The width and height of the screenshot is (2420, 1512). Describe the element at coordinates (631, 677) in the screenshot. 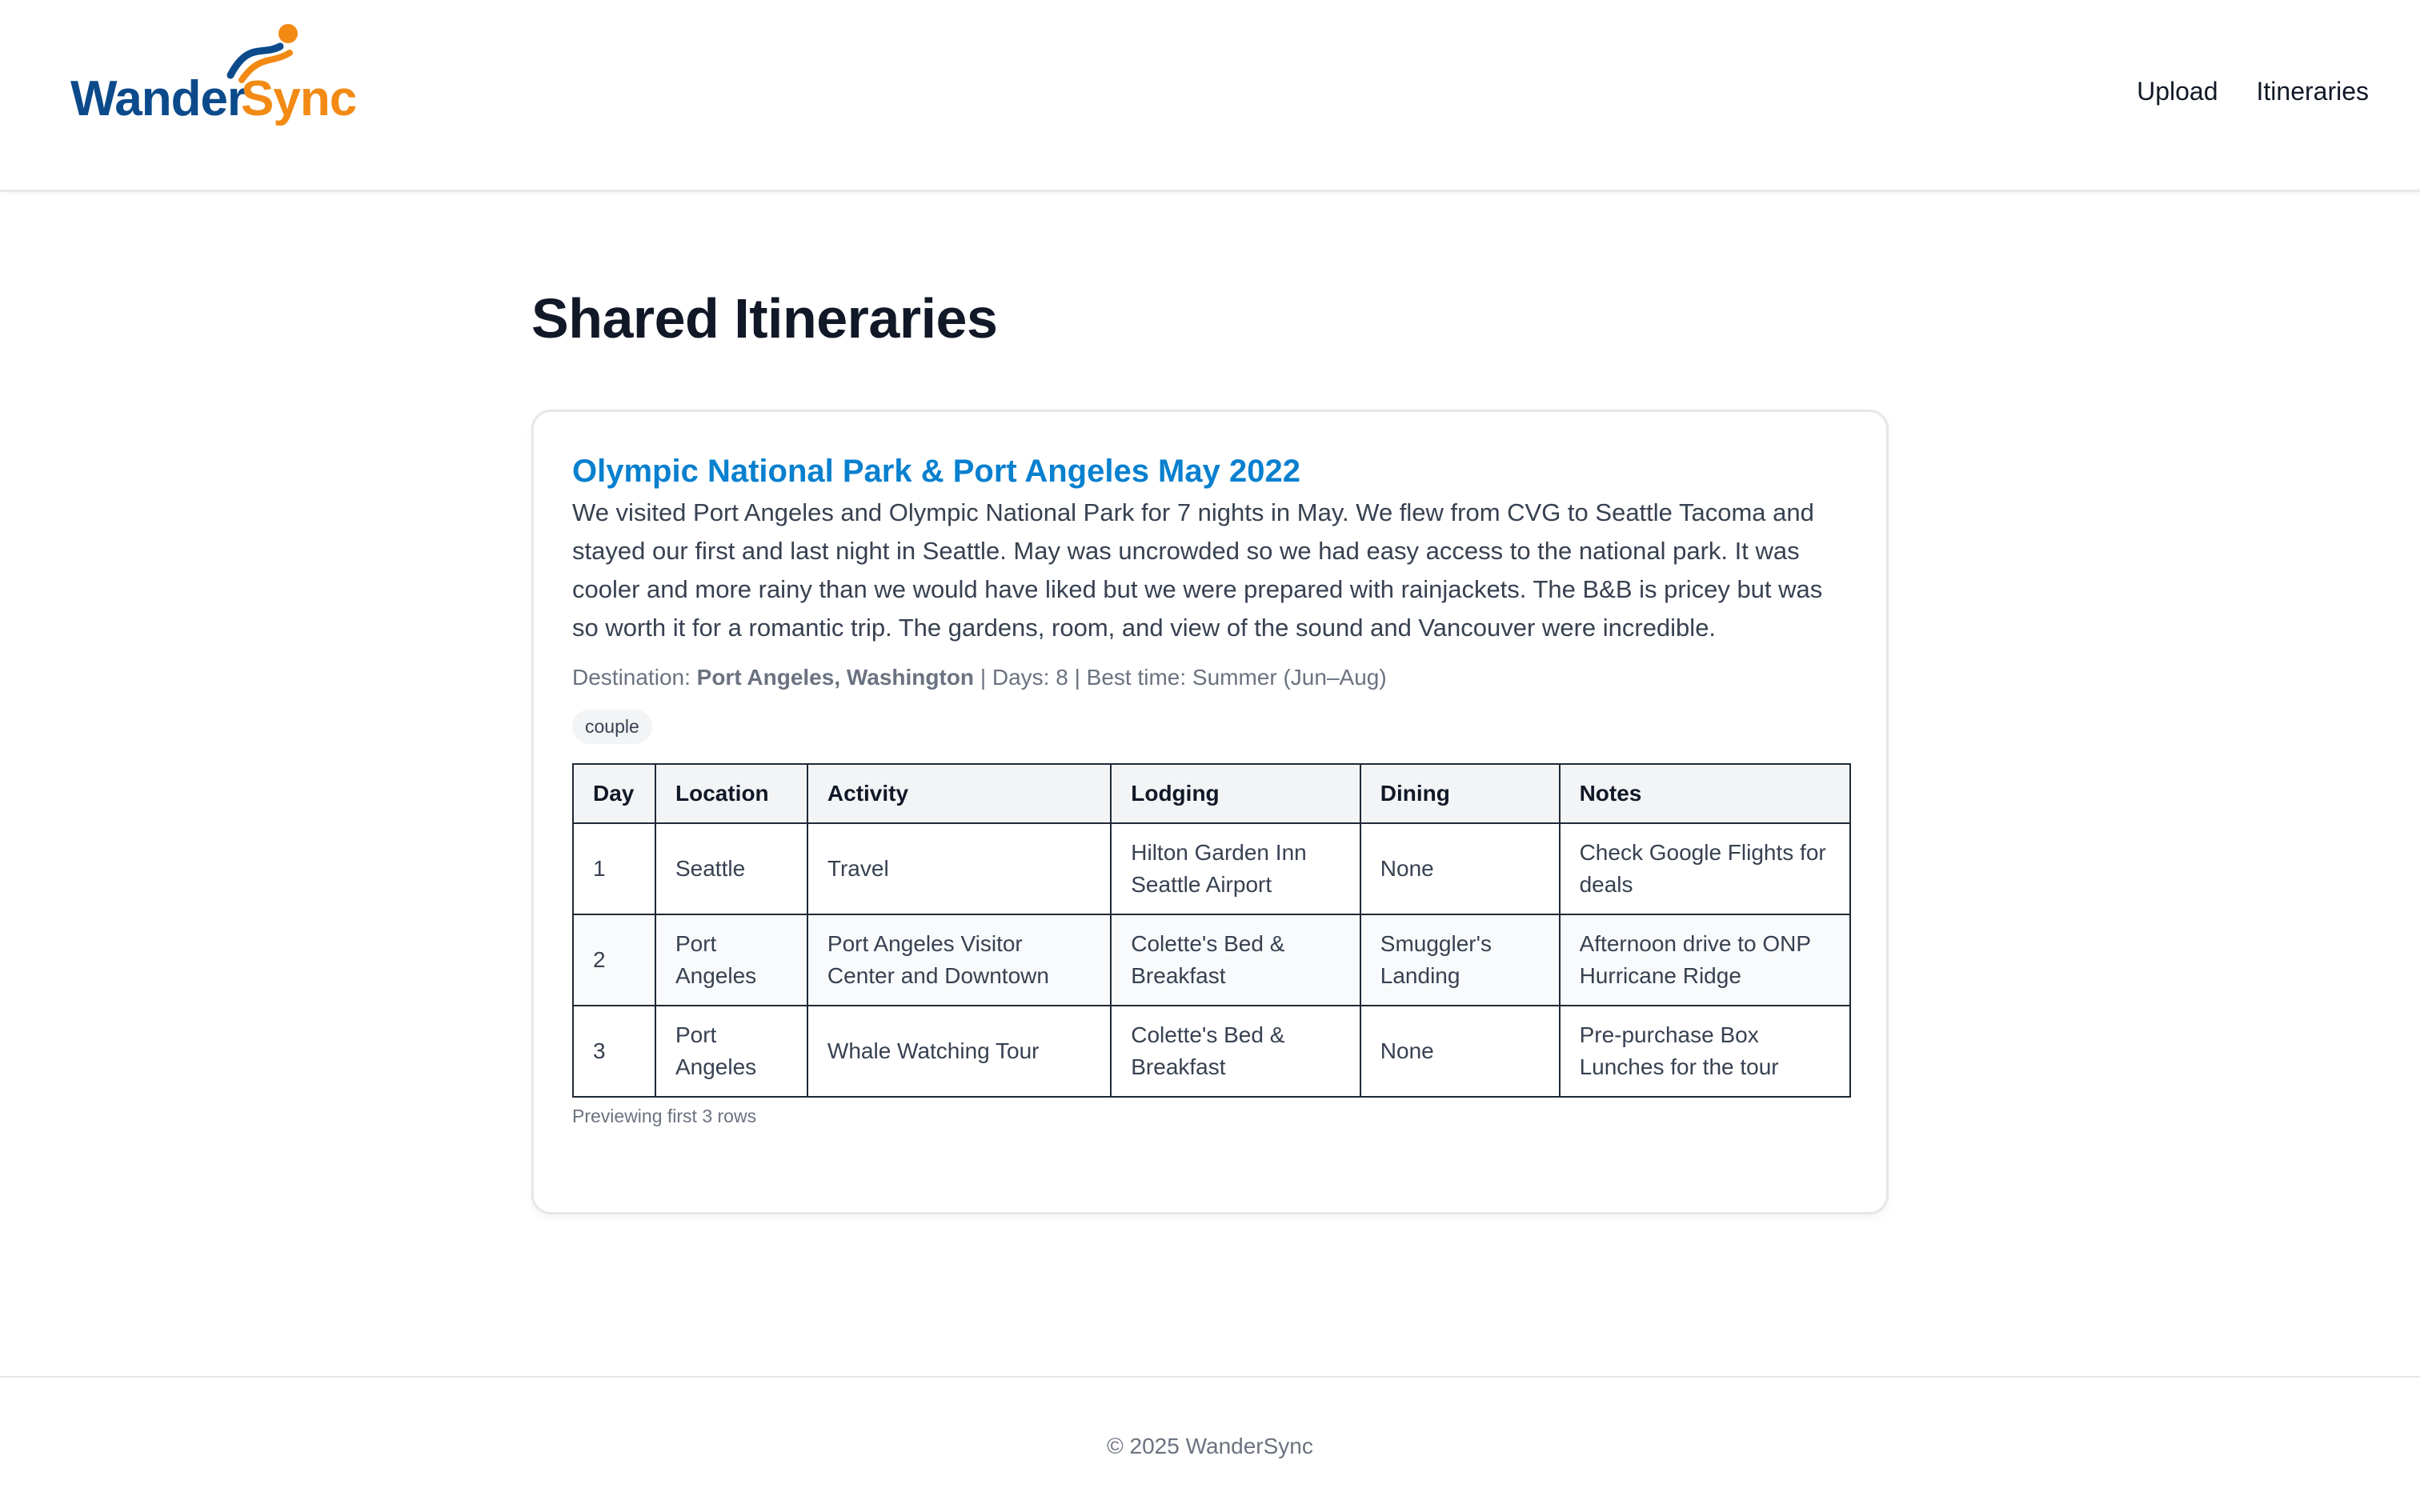

I see `destination-label: Destination:` at that location.